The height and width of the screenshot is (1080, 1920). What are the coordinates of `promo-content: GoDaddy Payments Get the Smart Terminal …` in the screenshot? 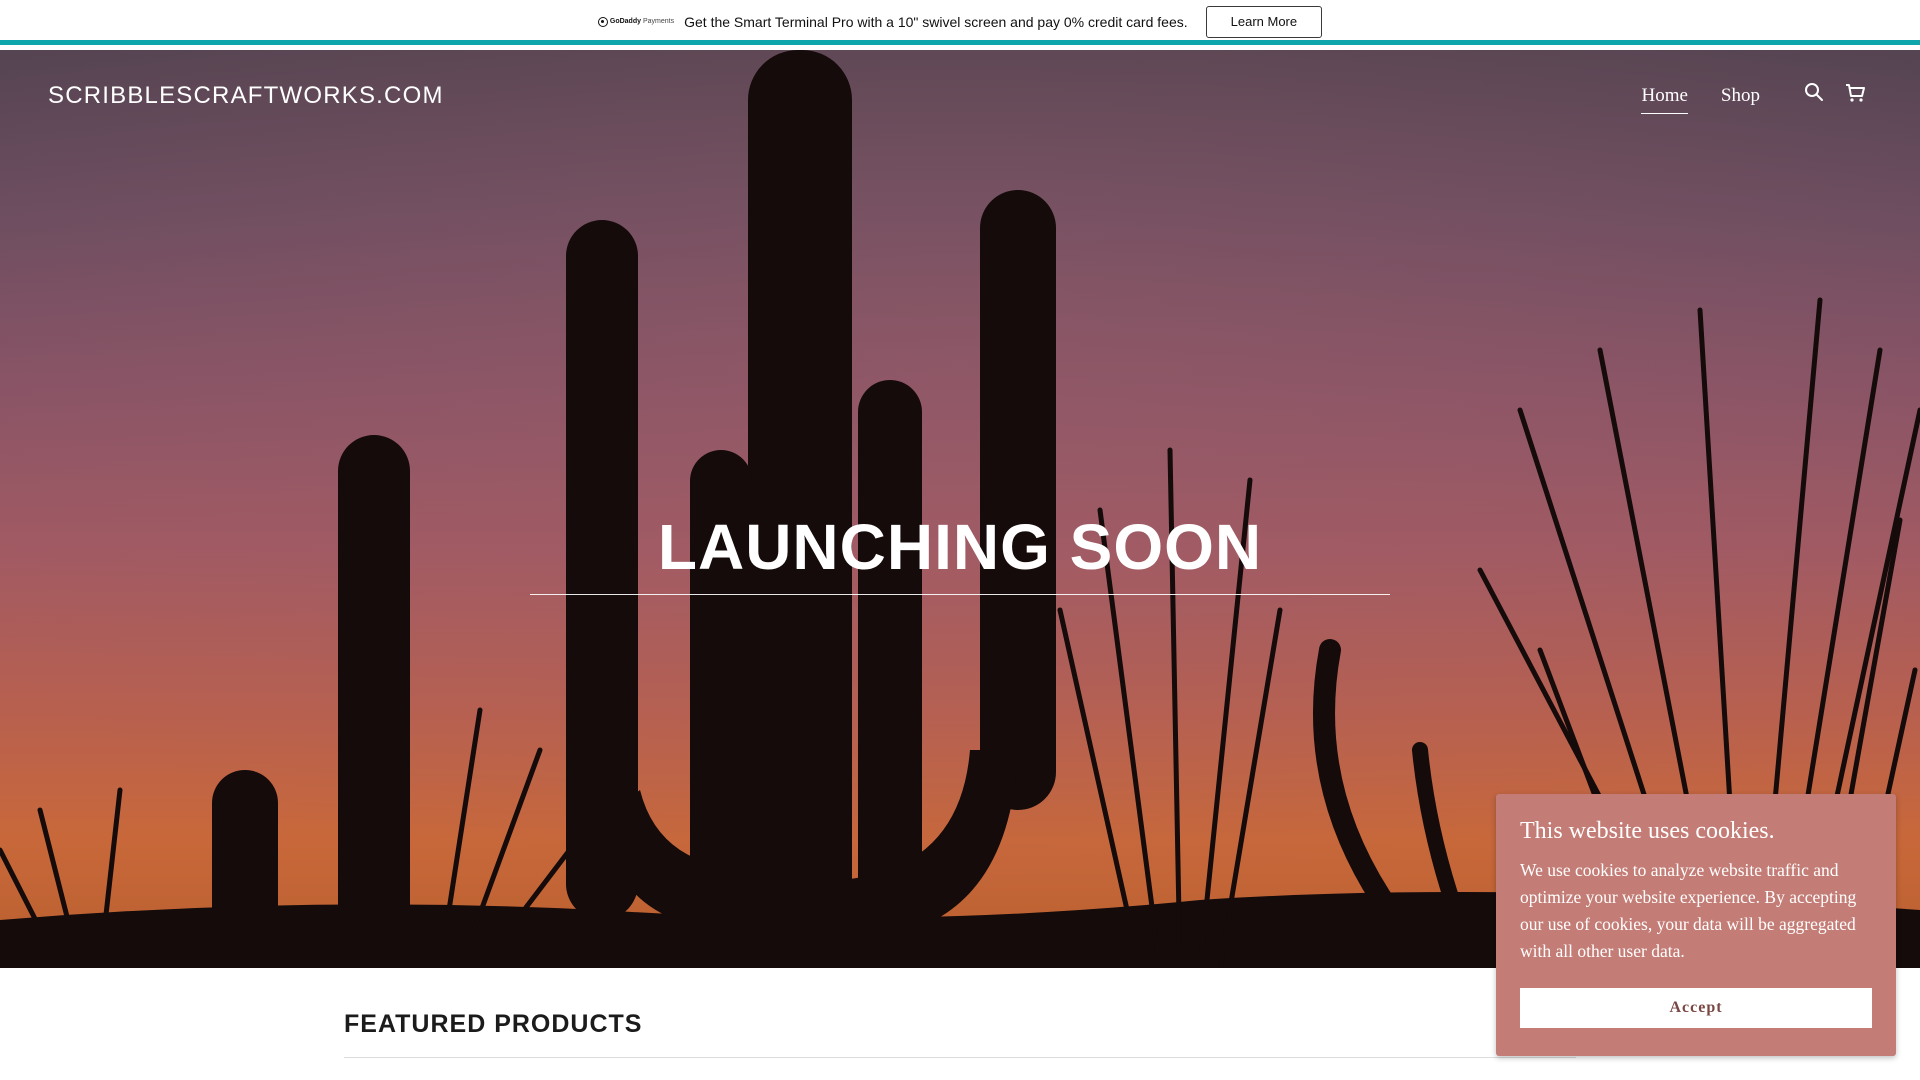 It's located at (960, 21).